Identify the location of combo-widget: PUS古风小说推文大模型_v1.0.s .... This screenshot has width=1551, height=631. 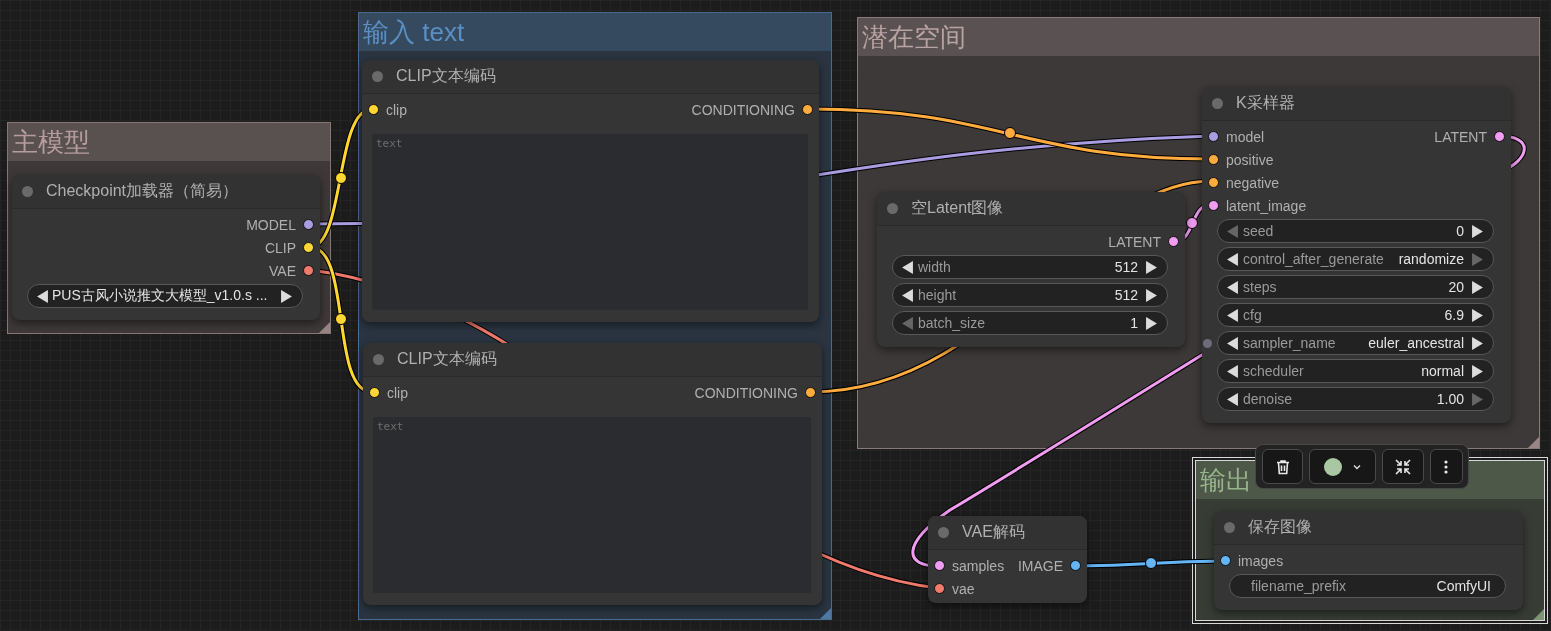
(165, 296).